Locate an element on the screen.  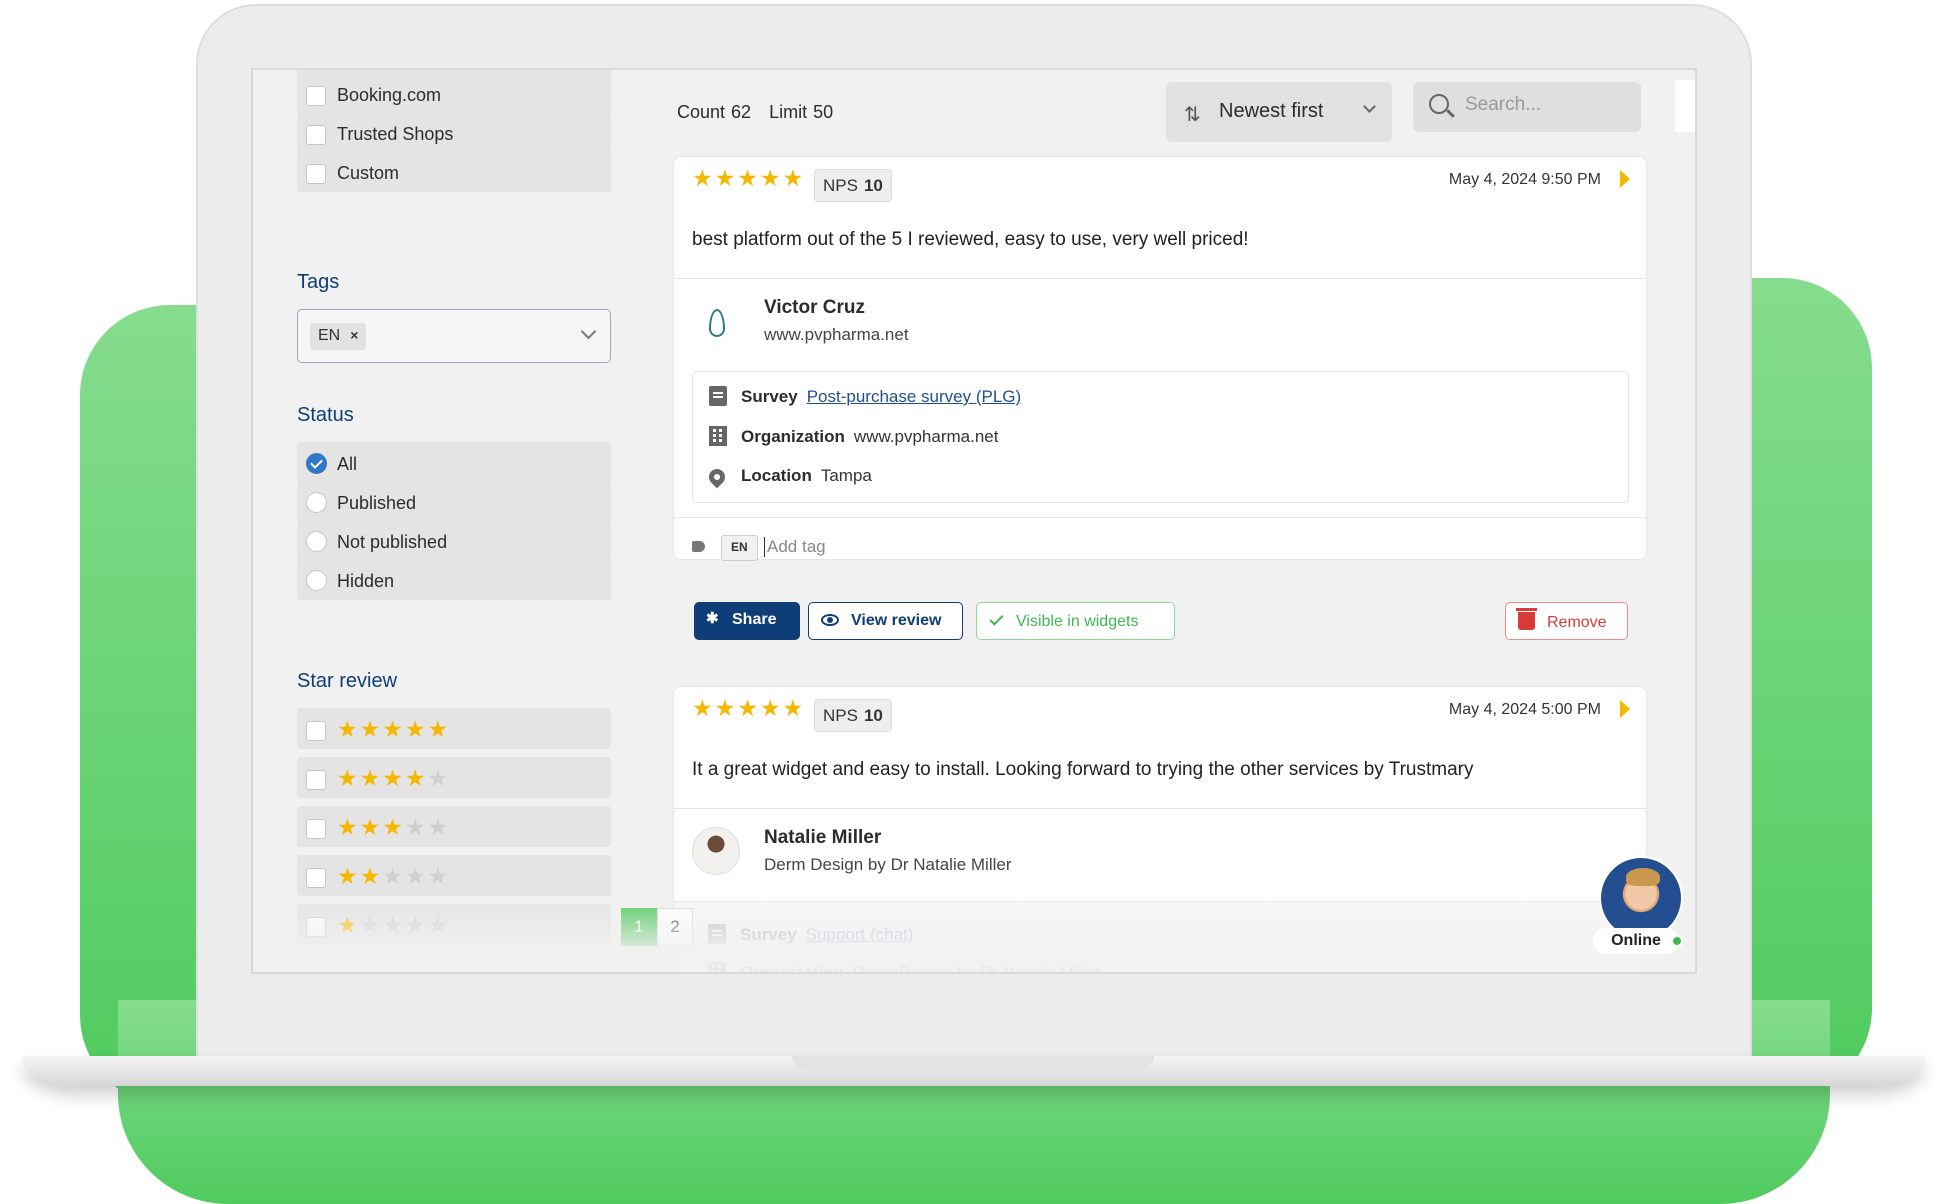
status-heading: Status is located at coordinates (325, 415).